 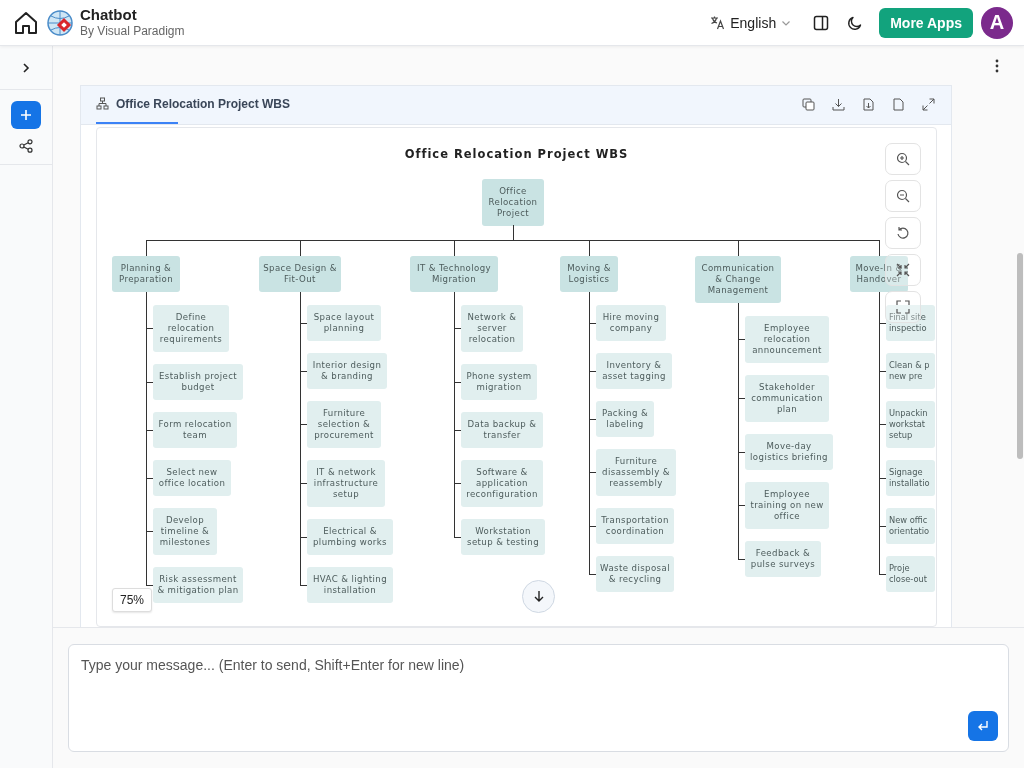 I want to click on task-node: Software & application reconfiguration, so click(x=502, y=483).